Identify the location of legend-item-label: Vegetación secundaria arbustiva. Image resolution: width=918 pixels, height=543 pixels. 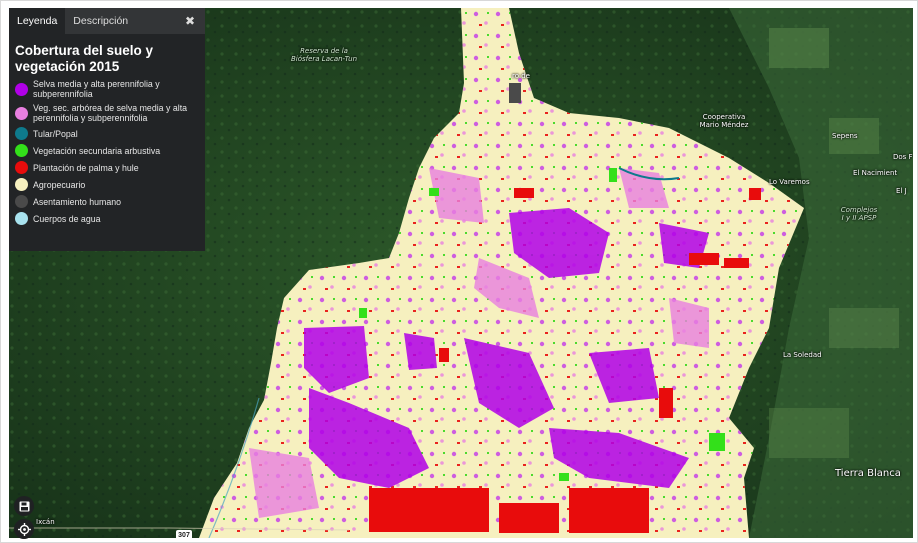
(97, 150).